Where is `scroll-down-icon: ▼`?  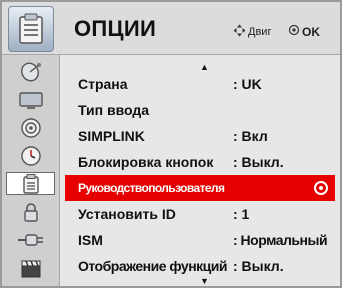
scroll-down-icon: ▼ is located at coordinates (204, 281).